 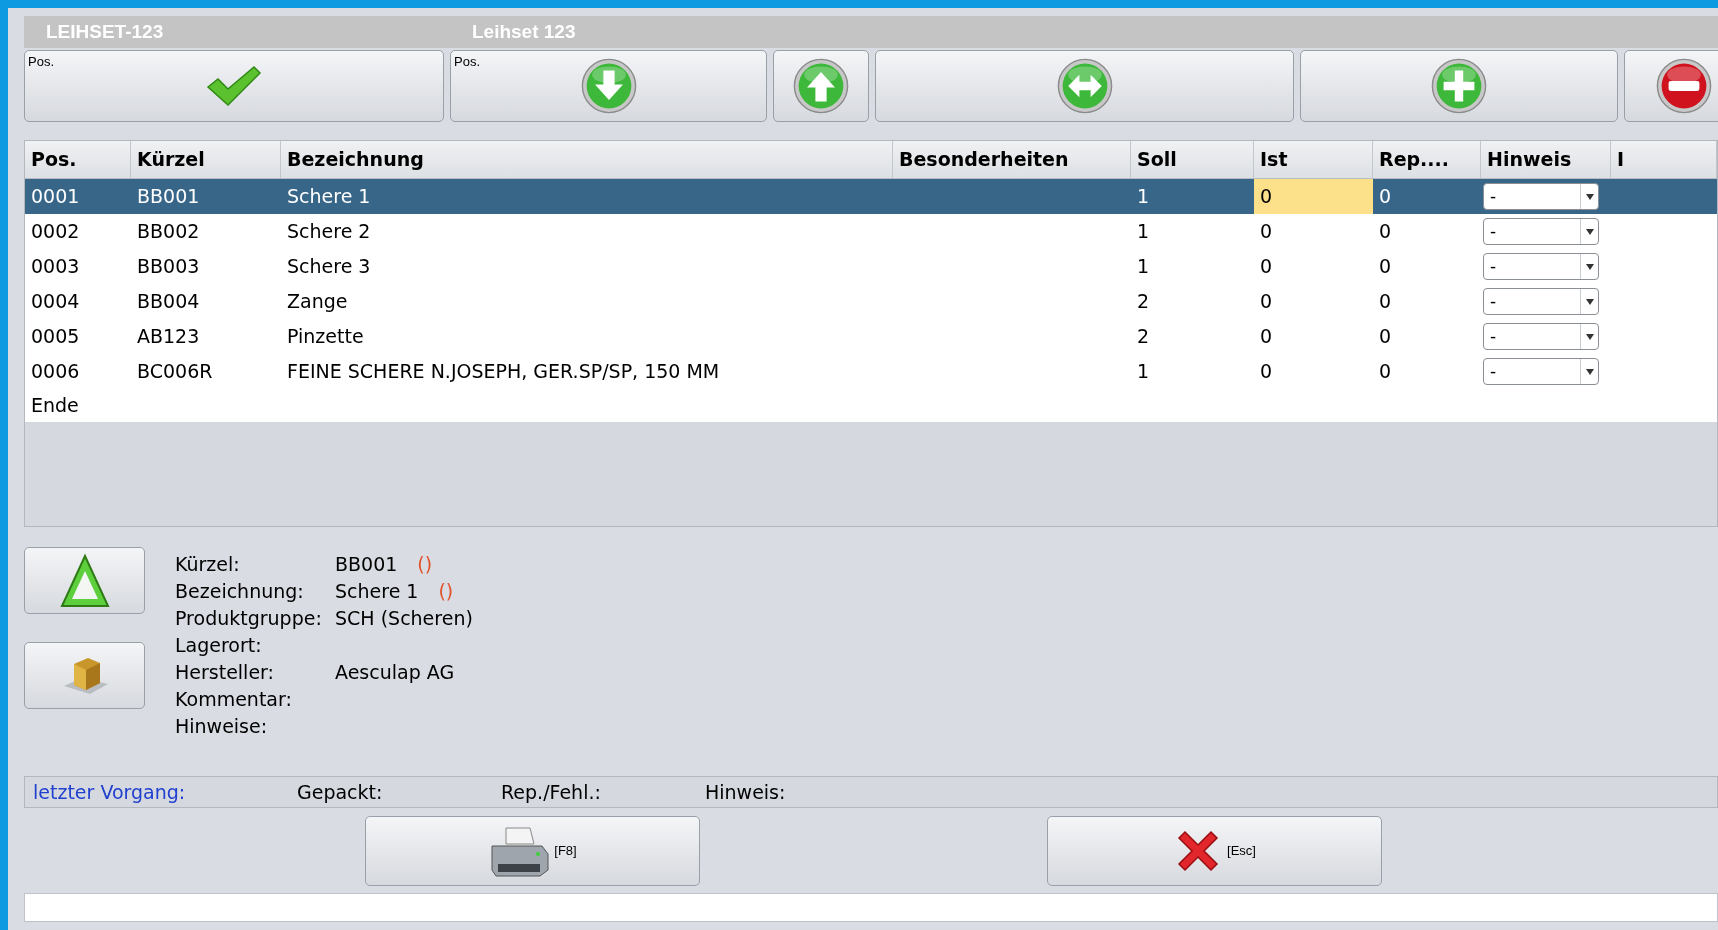 I want to click on checkmark-icon, so click(x=234, y=86).